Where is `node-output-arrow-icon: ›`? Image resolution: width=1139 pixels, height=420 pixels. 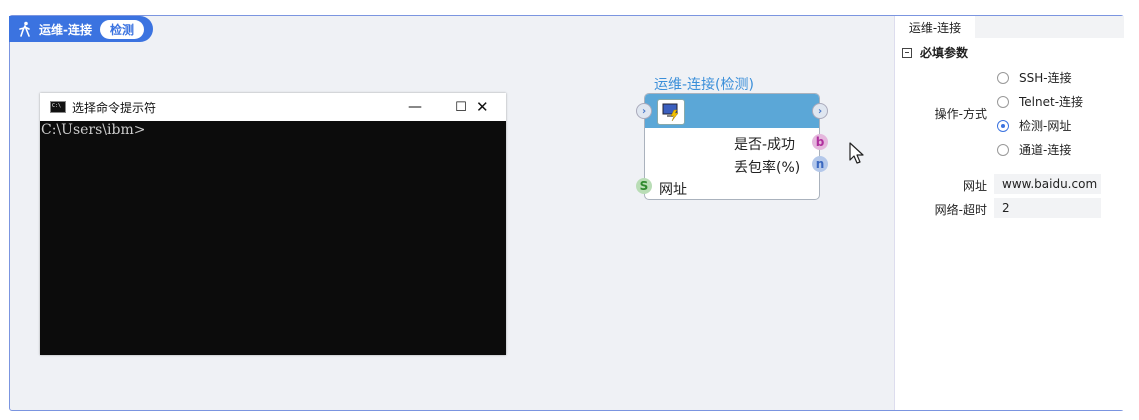 node-output-arrow-icon: › is located at coordinates (820, 111).